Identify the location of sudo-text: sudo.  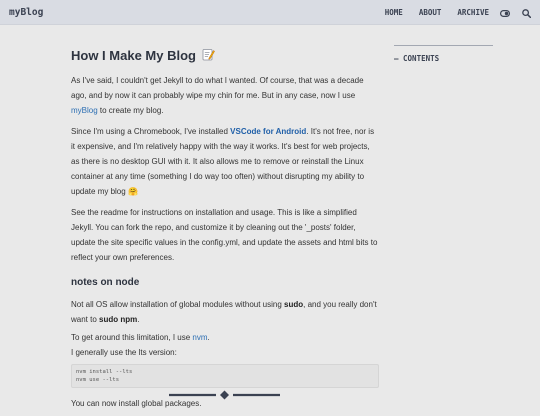
(294, 305).